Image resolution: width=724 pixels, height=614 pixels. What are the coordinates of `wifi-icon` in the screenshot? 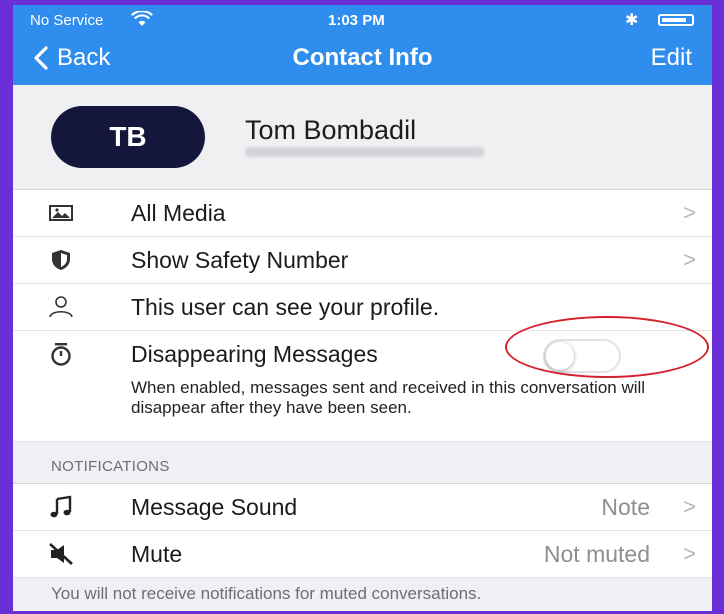 It's located at (142, 18).